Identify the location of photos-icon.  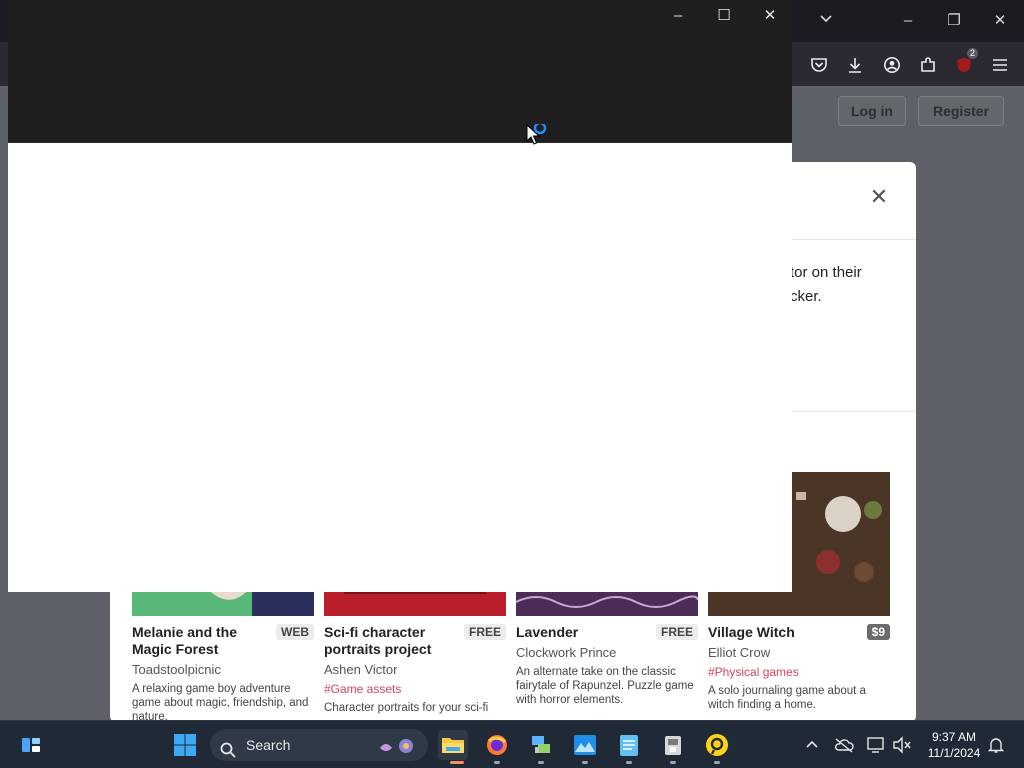
(585, 745).